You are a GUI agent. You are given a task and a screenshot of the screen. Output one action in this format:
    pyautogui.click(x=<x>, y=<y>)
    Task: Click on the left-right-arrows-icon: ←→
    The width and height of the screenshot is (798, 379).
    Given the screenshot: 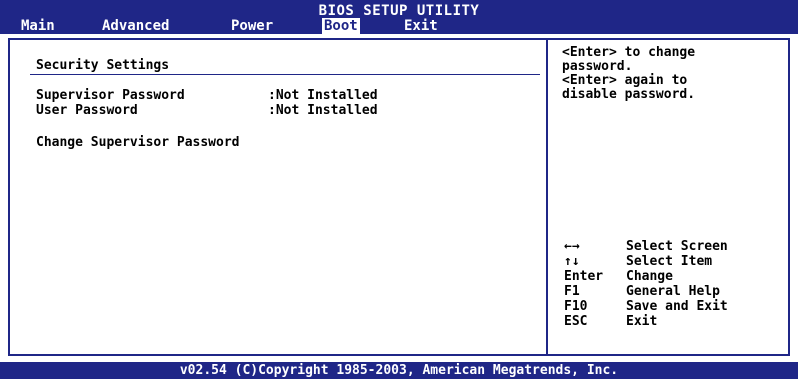 What is the action you would take?
    pyautogui.click(x=572, y=246)
    